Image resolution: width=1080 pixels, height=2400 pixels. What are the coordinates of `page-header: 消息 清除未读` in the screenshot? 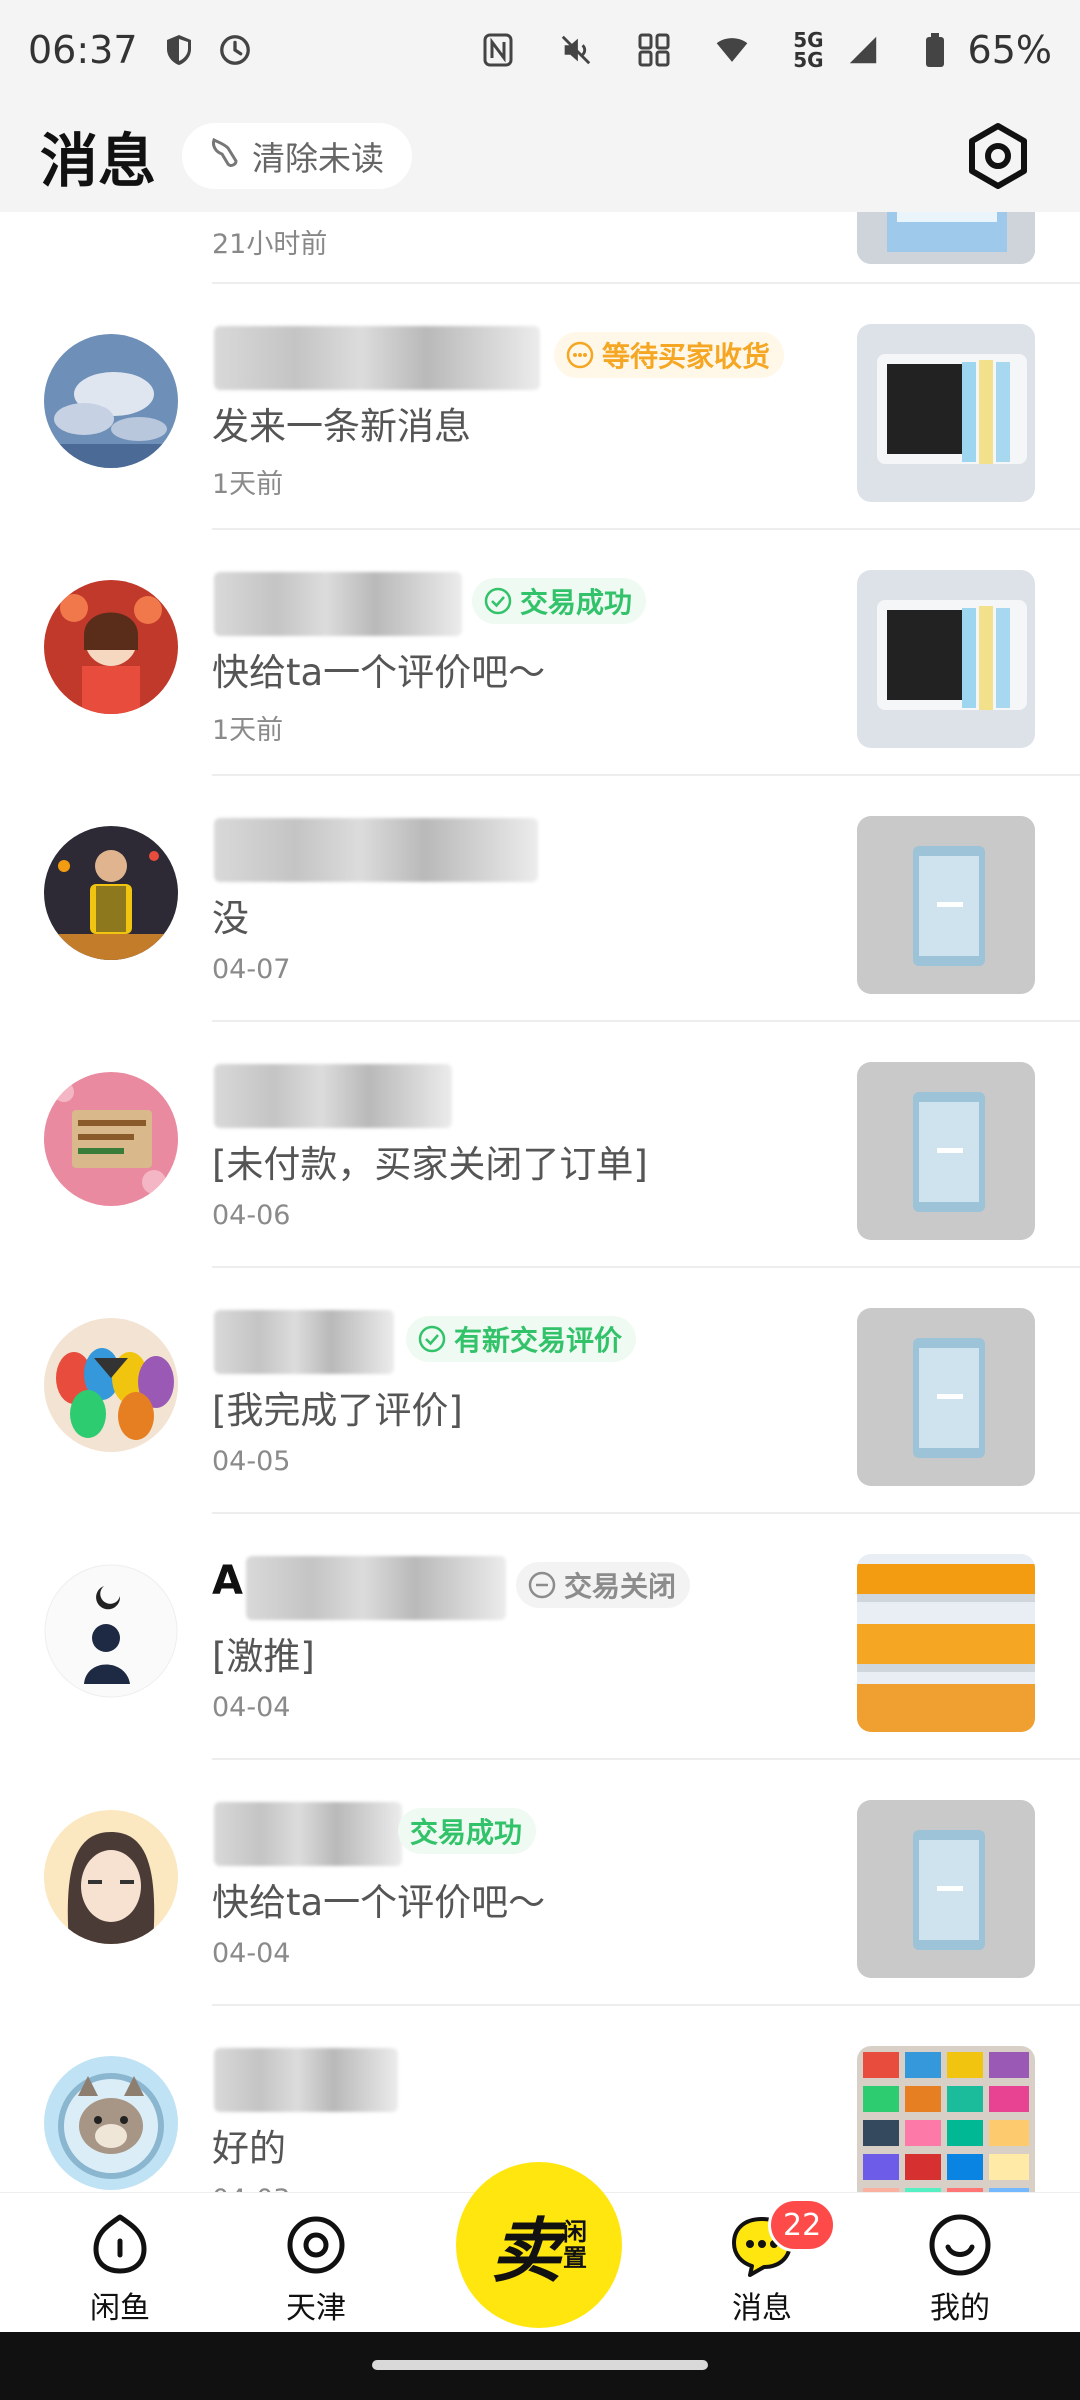 It's located at (540, 156).